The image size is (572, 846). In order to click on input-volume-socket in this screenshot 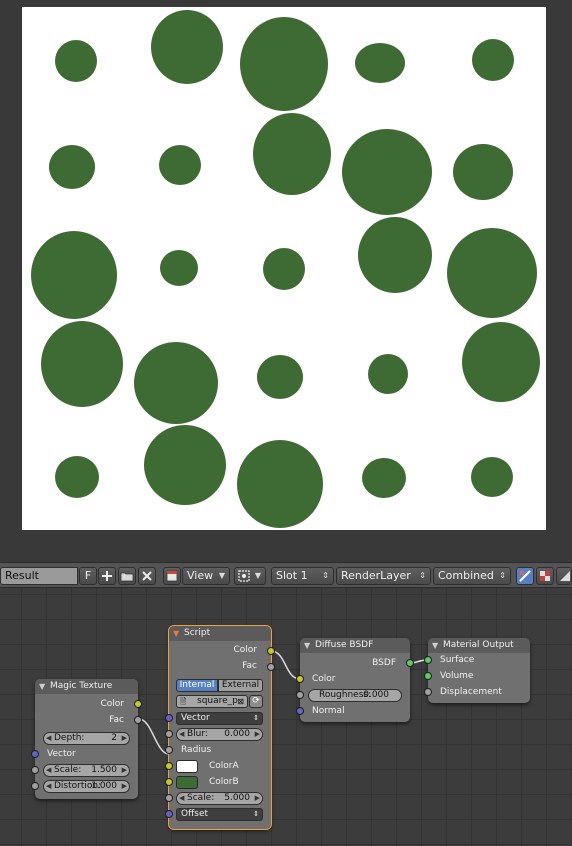, I will do `click(428, 676)`.